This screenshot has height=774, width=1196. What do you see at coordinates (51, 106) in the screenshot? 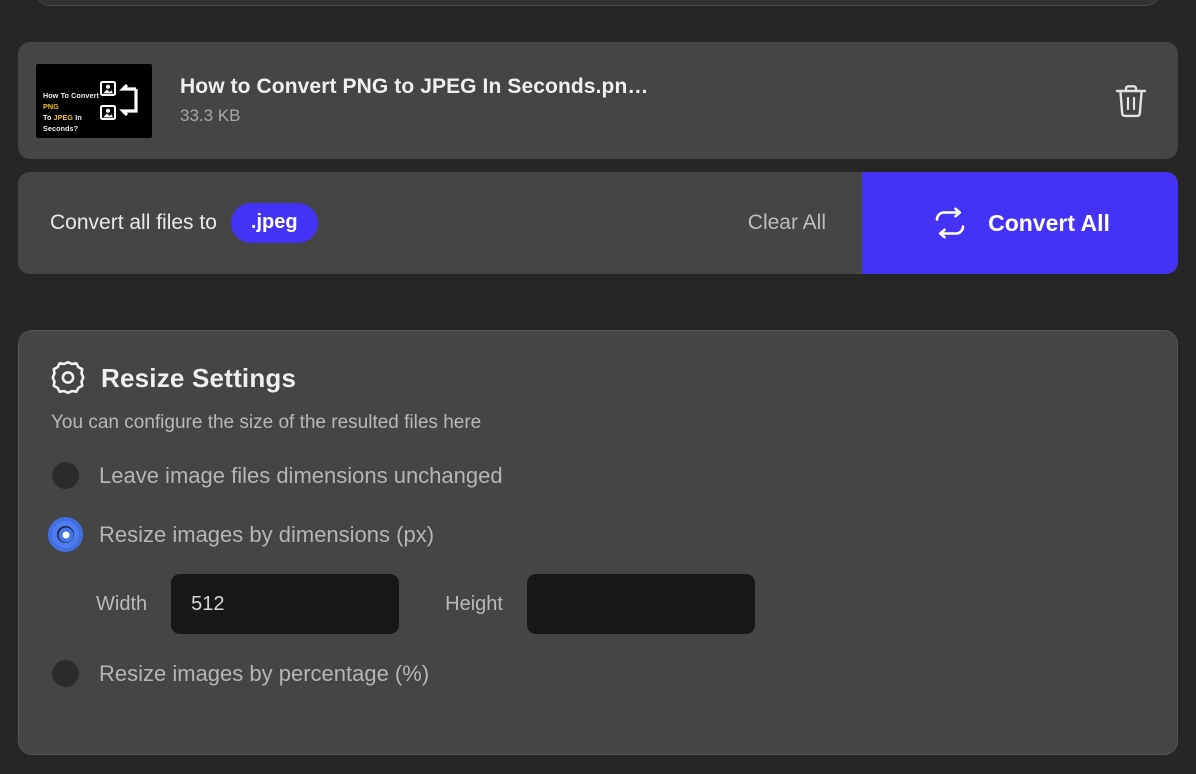
I see `thumbnail-line1-highlight: PNG` at bounding box center [51, 106].